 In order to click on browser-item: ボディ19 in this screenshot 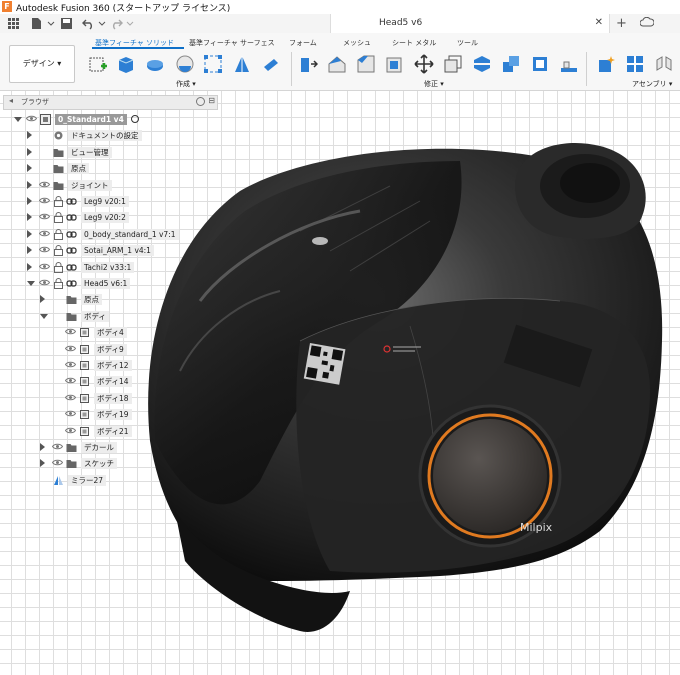, I will do `click(110, 415)`.